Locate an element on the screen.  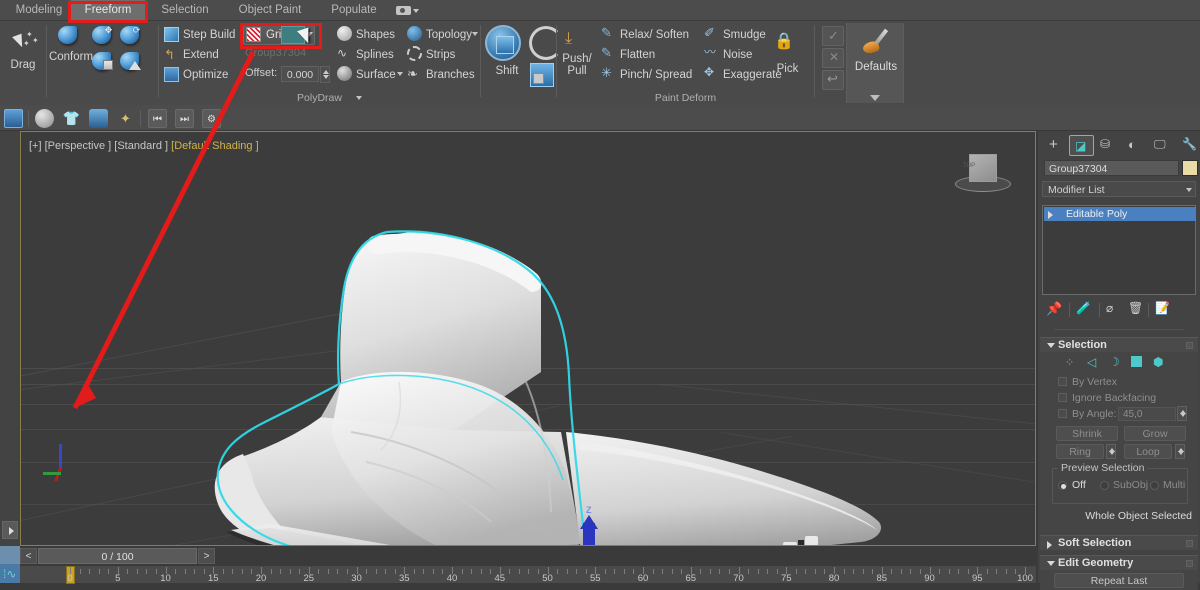
offset-spinner is located at coordinates (325, 74).